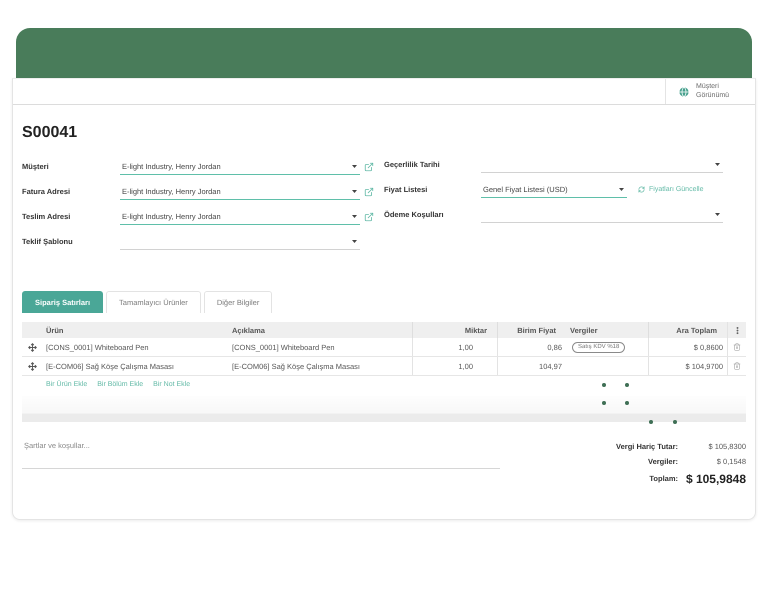  What do you see at coordinates (50, 133) in the screenshot?
I see `order-title: S00041` at bounding box center [50, 133].